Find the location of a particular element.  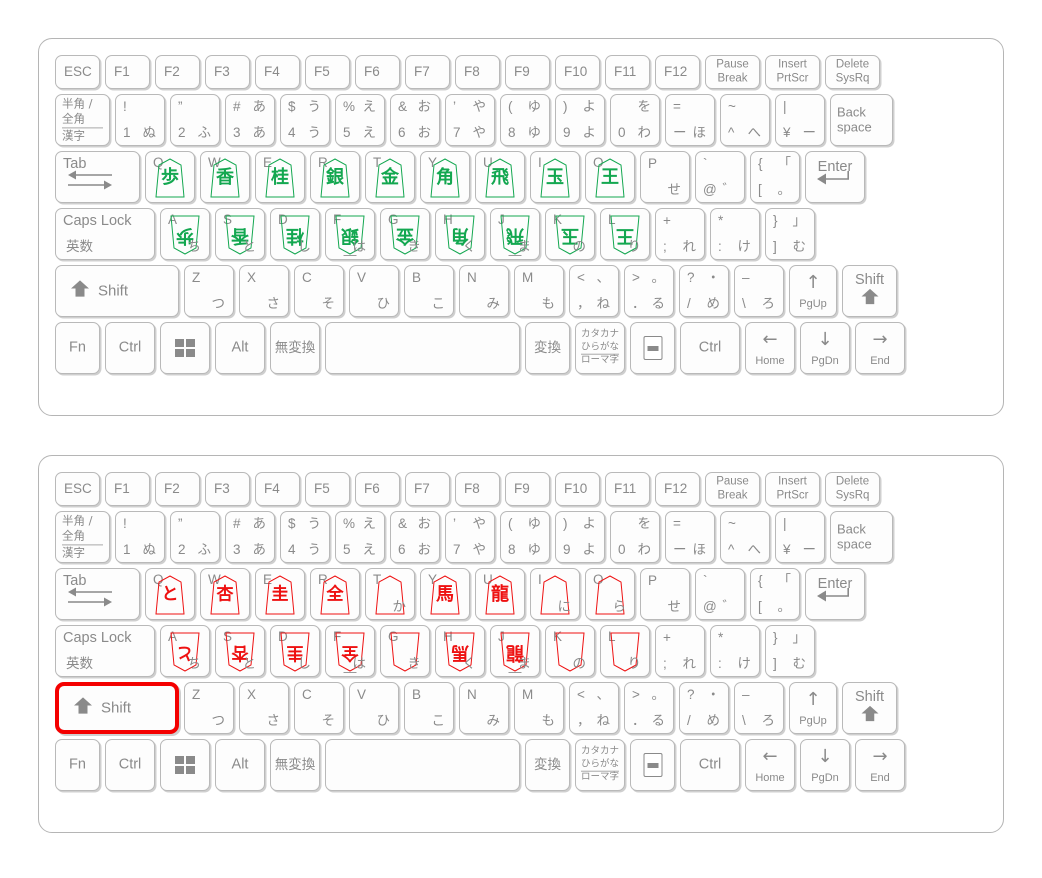

key-c: Cそ is located at coordinates (319, 291).